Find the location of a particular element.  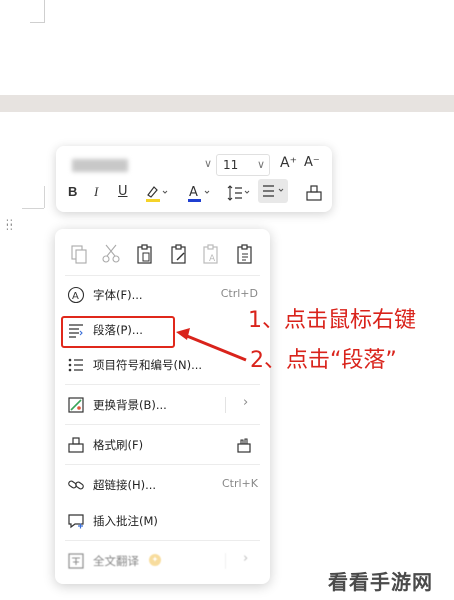

pointer-arrow-icon is located at coordinates (211, 345).